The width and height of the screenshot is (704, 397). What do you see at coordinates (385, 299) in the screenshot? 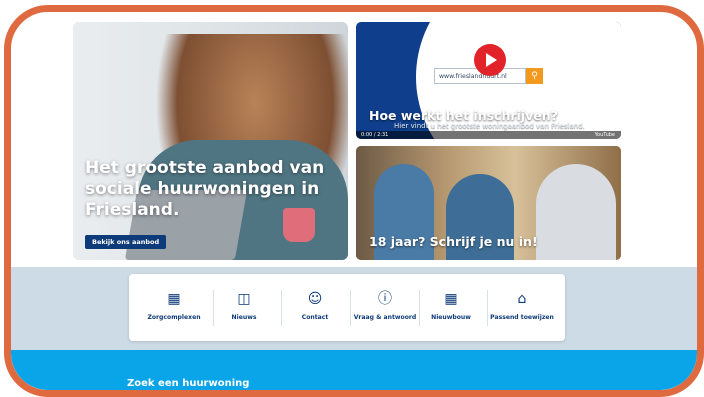
I see `question-icon: ⓘ` at bounding box center [385, 299].